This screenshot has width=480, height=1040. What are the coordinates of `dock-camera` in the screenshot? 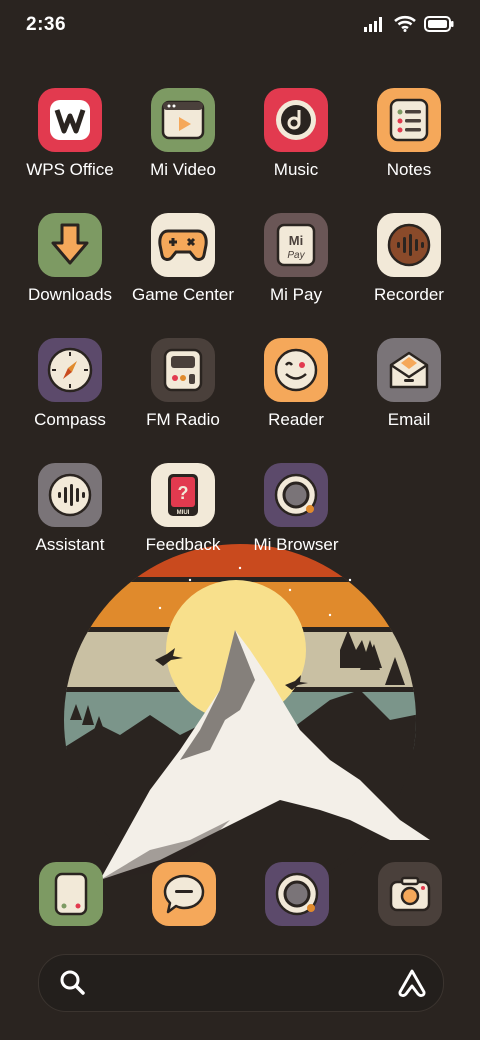 It's located at (410, 894).